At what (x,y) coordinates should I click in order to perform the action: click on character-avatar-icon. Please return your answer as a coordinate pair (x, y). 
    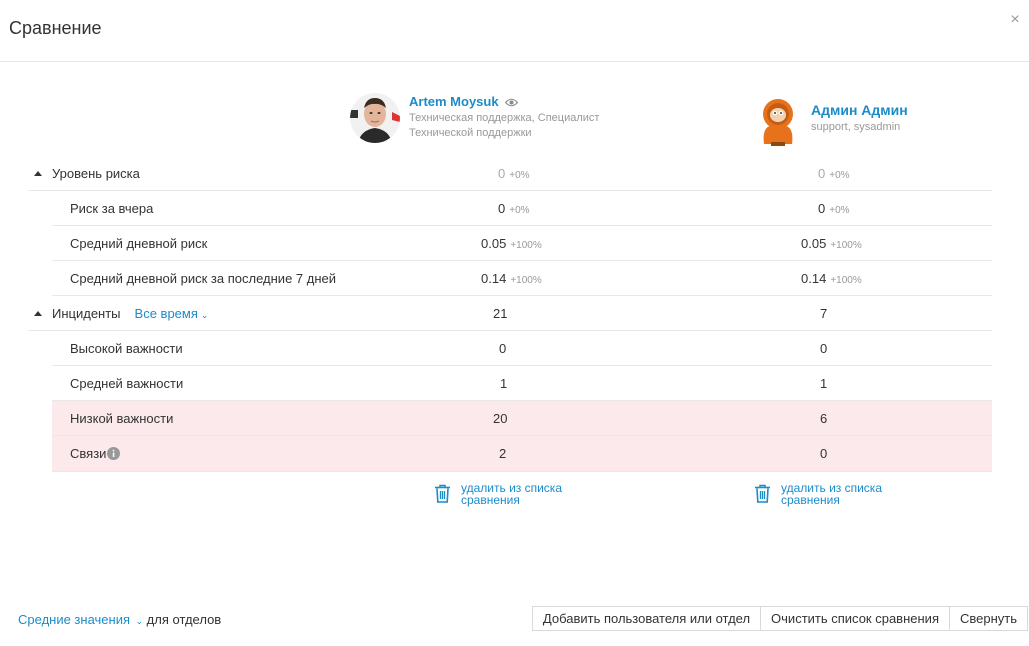
    Looking at the image, I should click on (778, 122).